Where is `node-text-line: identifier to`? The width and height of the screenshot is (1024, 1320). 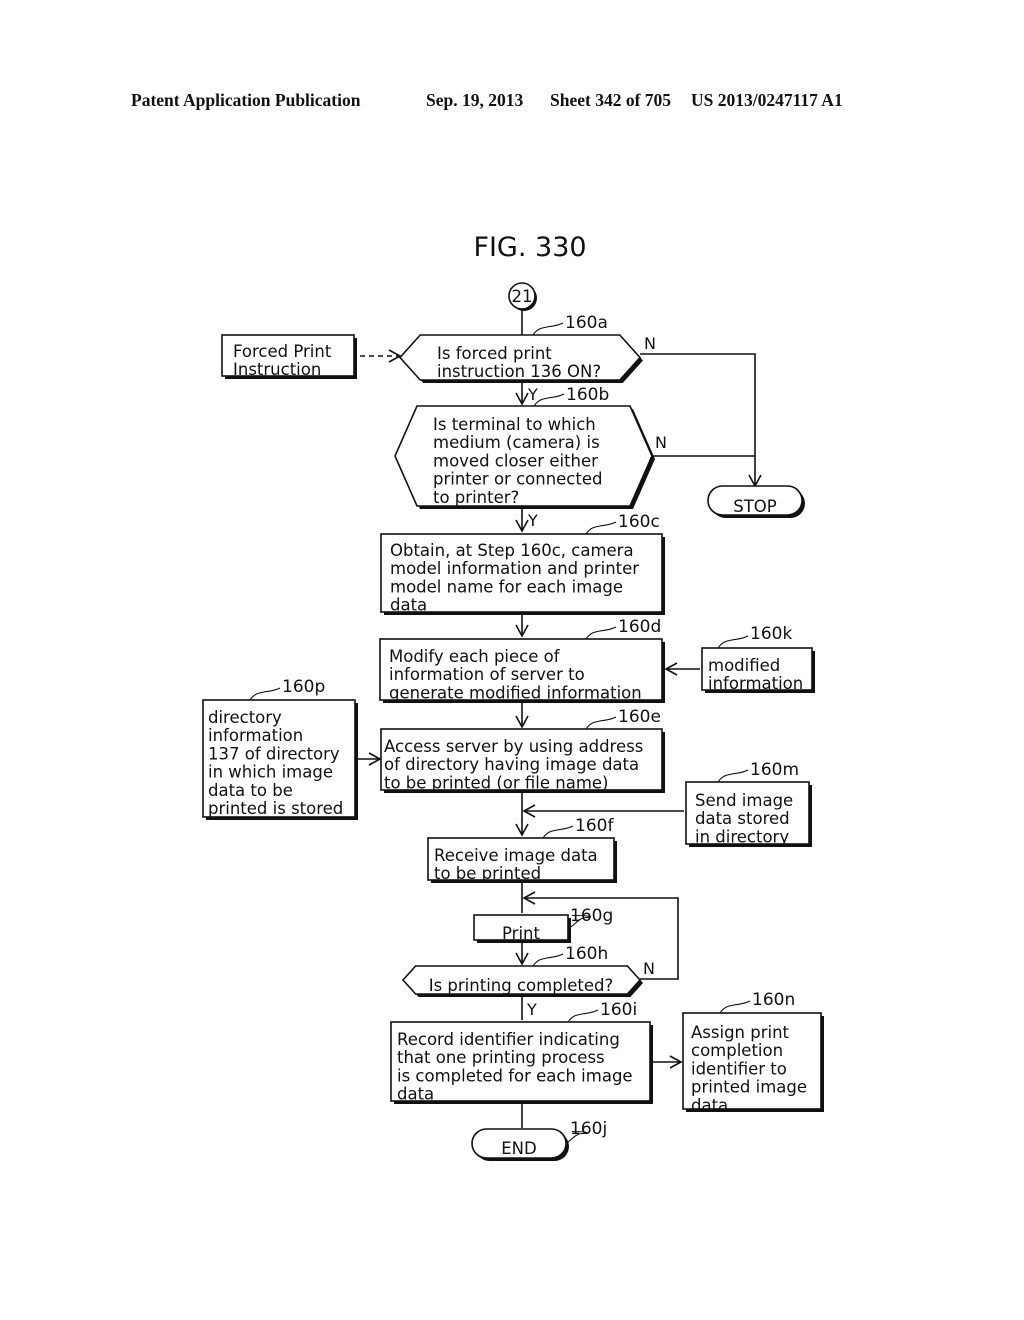 node-text-line: identifier to is located at coordinates (739, 1068).